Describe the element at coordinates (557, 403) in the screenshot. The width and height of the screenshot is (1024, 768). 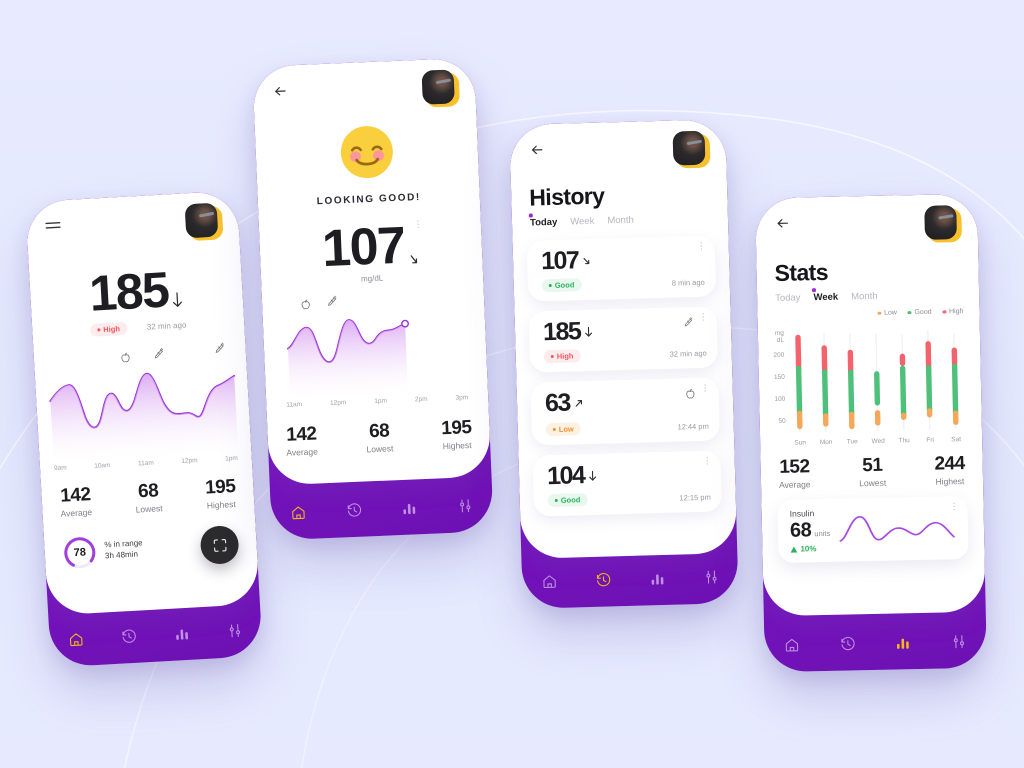
I see `entry-value: 63` at that location.